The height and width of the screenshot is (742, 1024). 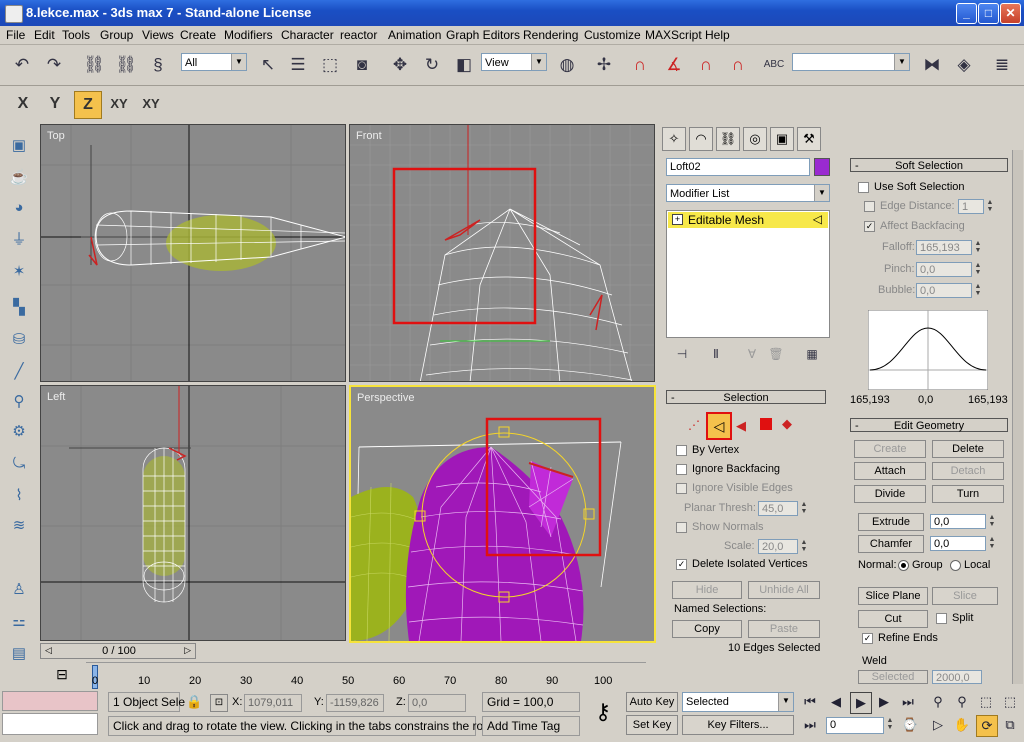 What do you see at coordinates (248, 35) in the screenshot?
I see `menu-modifiers: Modifiers` at bounding box center [248, 35].